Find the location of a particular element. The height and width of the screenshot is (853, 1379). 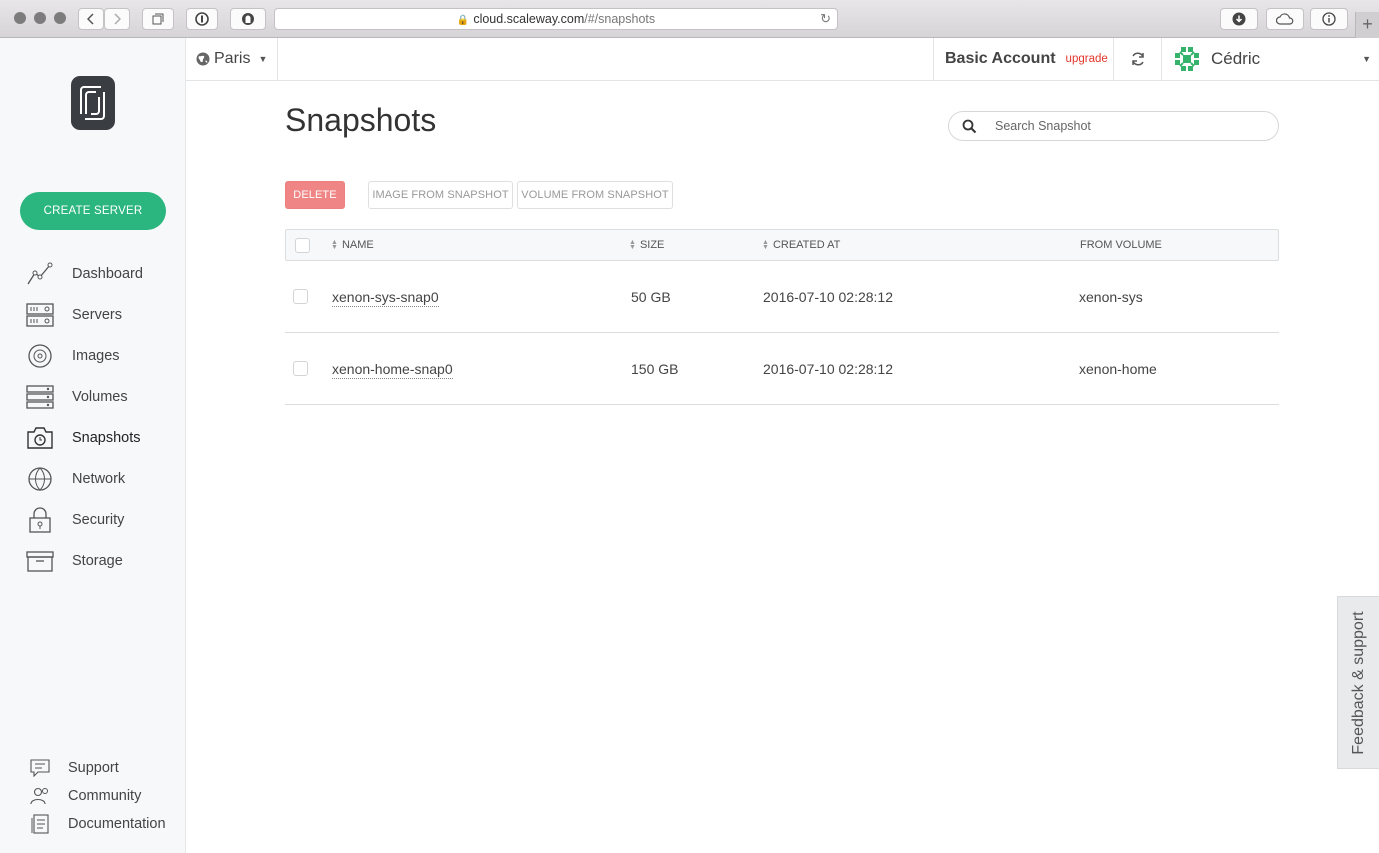

downloads-button is located at coordinates (1239, 19).